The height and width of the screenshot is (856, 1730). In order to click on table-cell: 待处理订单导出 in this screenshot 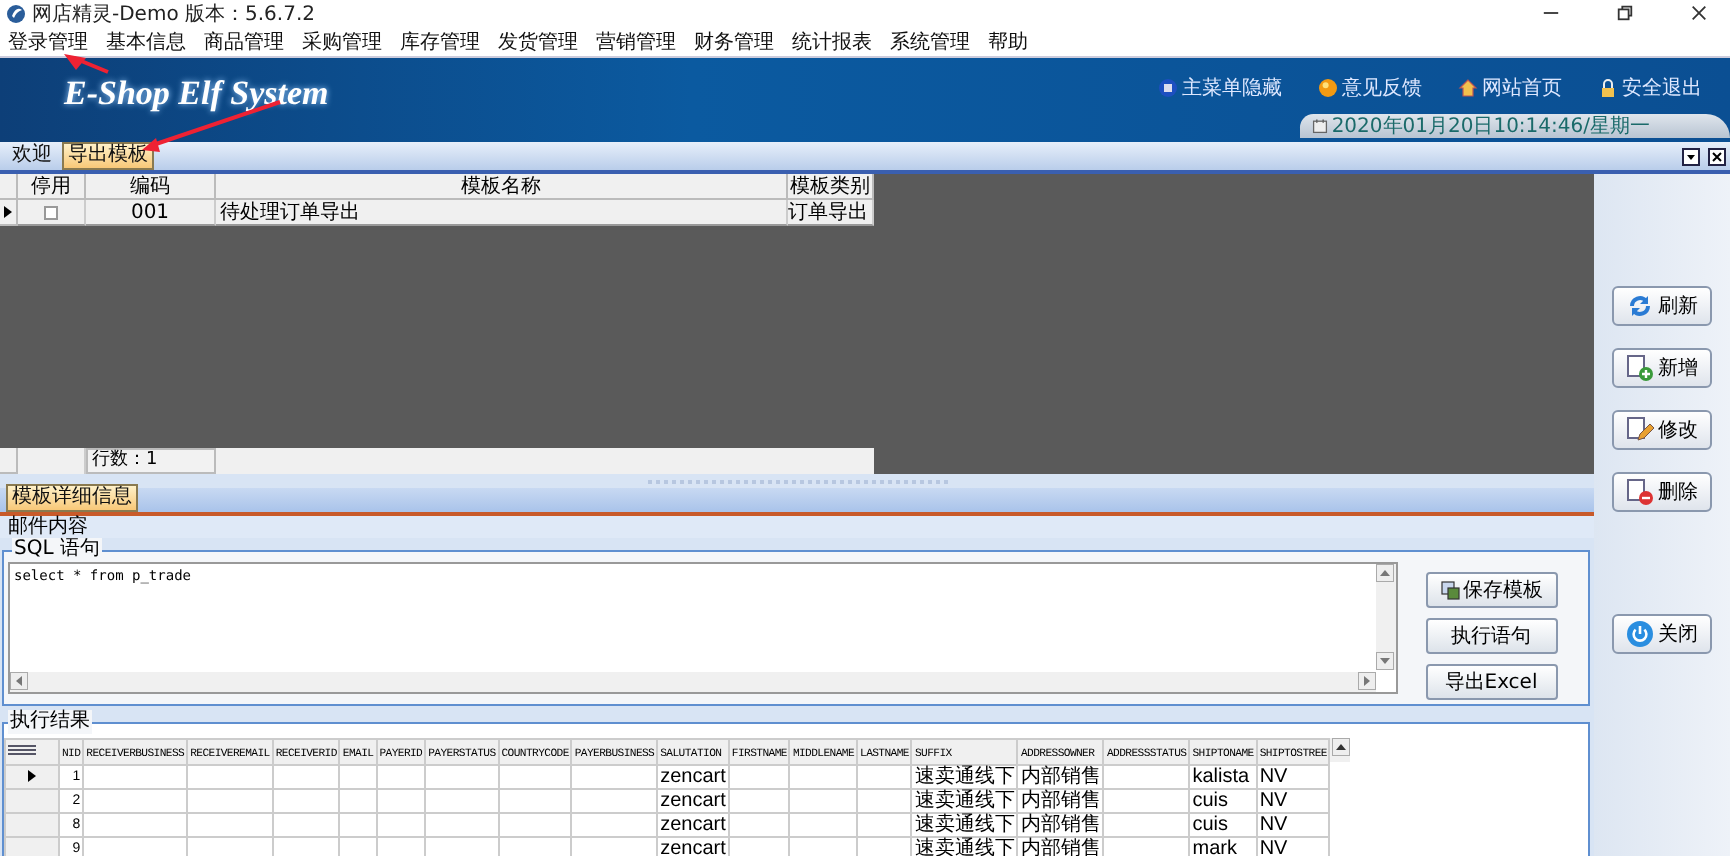, I will do `click(502, 213)`.